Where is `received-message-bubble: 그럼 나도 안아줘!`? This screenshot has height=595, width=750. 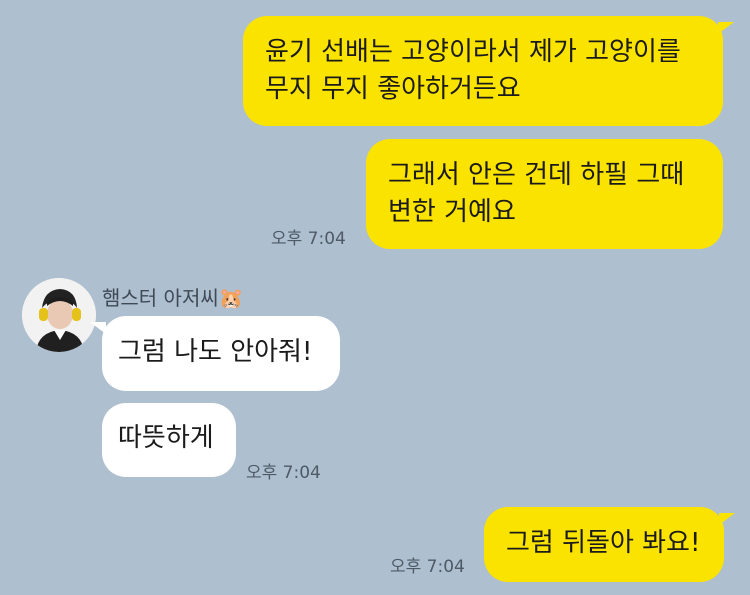 received-message-bubble: 그럼 나도 안아줘! is located at coordinates (221, 353).